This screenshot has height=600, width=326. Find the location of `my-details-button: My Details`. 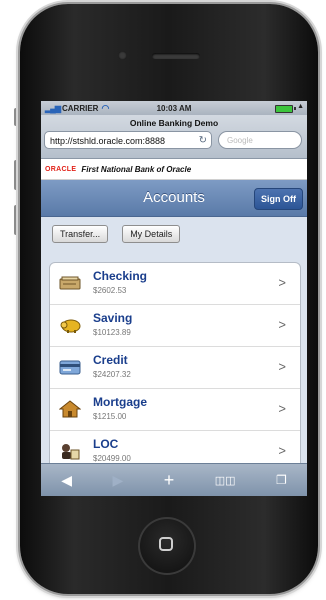

my-details-button: My Details is located at coordinates (151, 234).